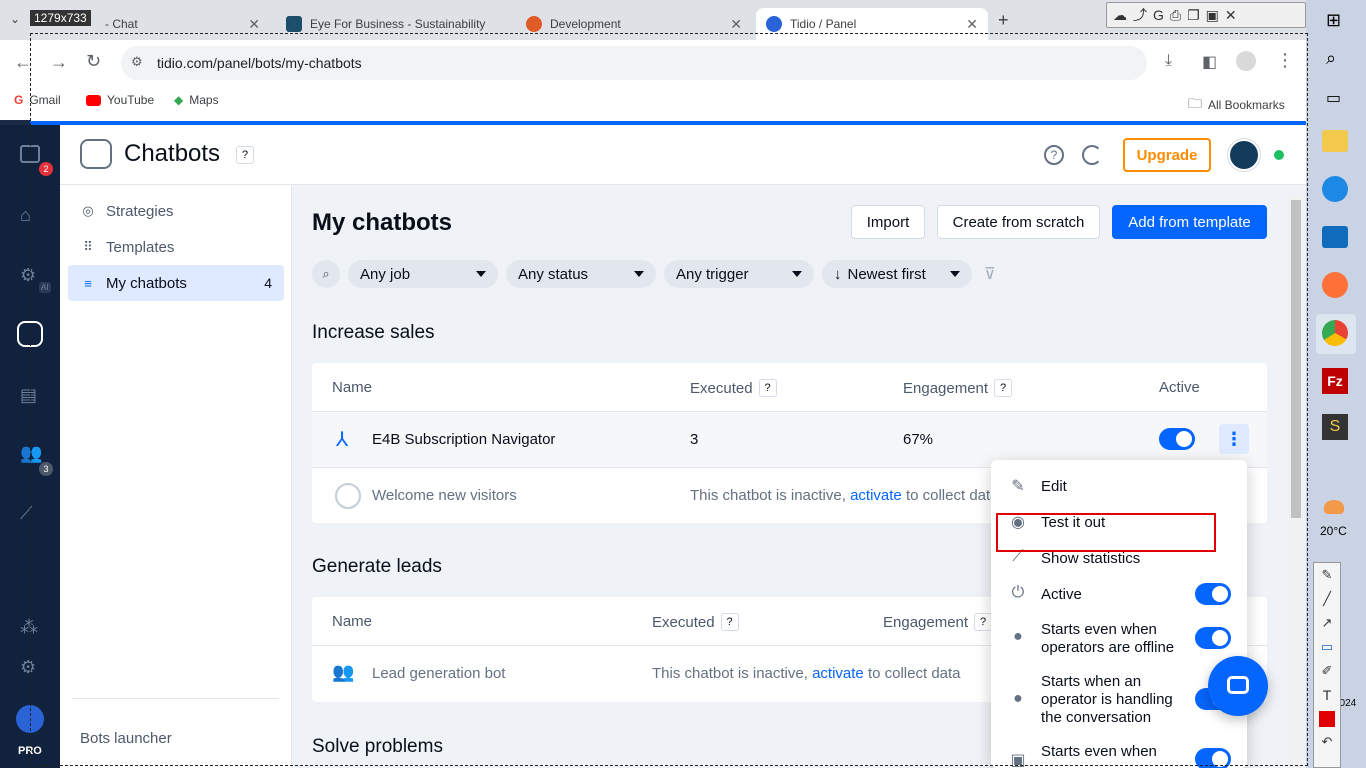  Describe the element at coordinates (1213, 758) in the screenshot. I see `bot-toggle` at that location.